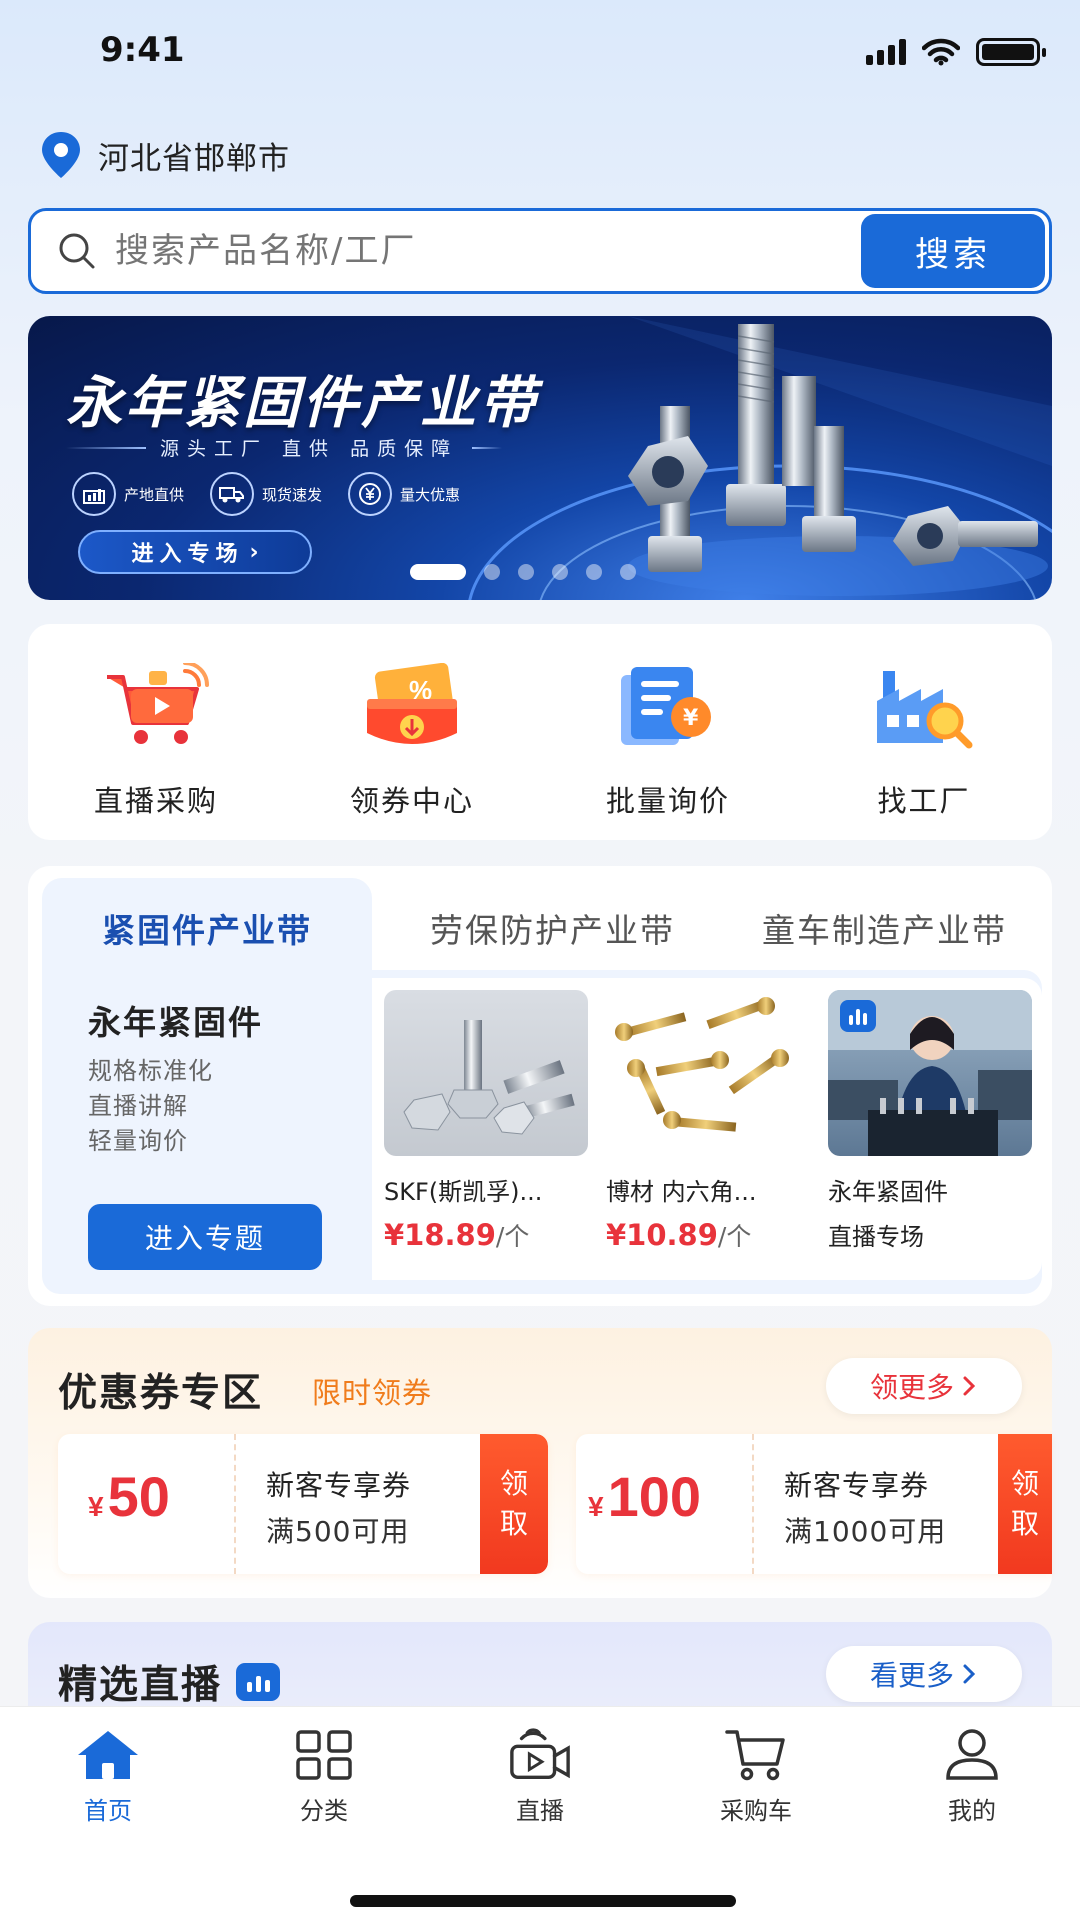 Image resolution: width=1080 pixels, height=1920 pixels. I want to click on industry-tabs: 紧固件产业带 劳保防护产业带 童车制造产业带, so click(542, 928).